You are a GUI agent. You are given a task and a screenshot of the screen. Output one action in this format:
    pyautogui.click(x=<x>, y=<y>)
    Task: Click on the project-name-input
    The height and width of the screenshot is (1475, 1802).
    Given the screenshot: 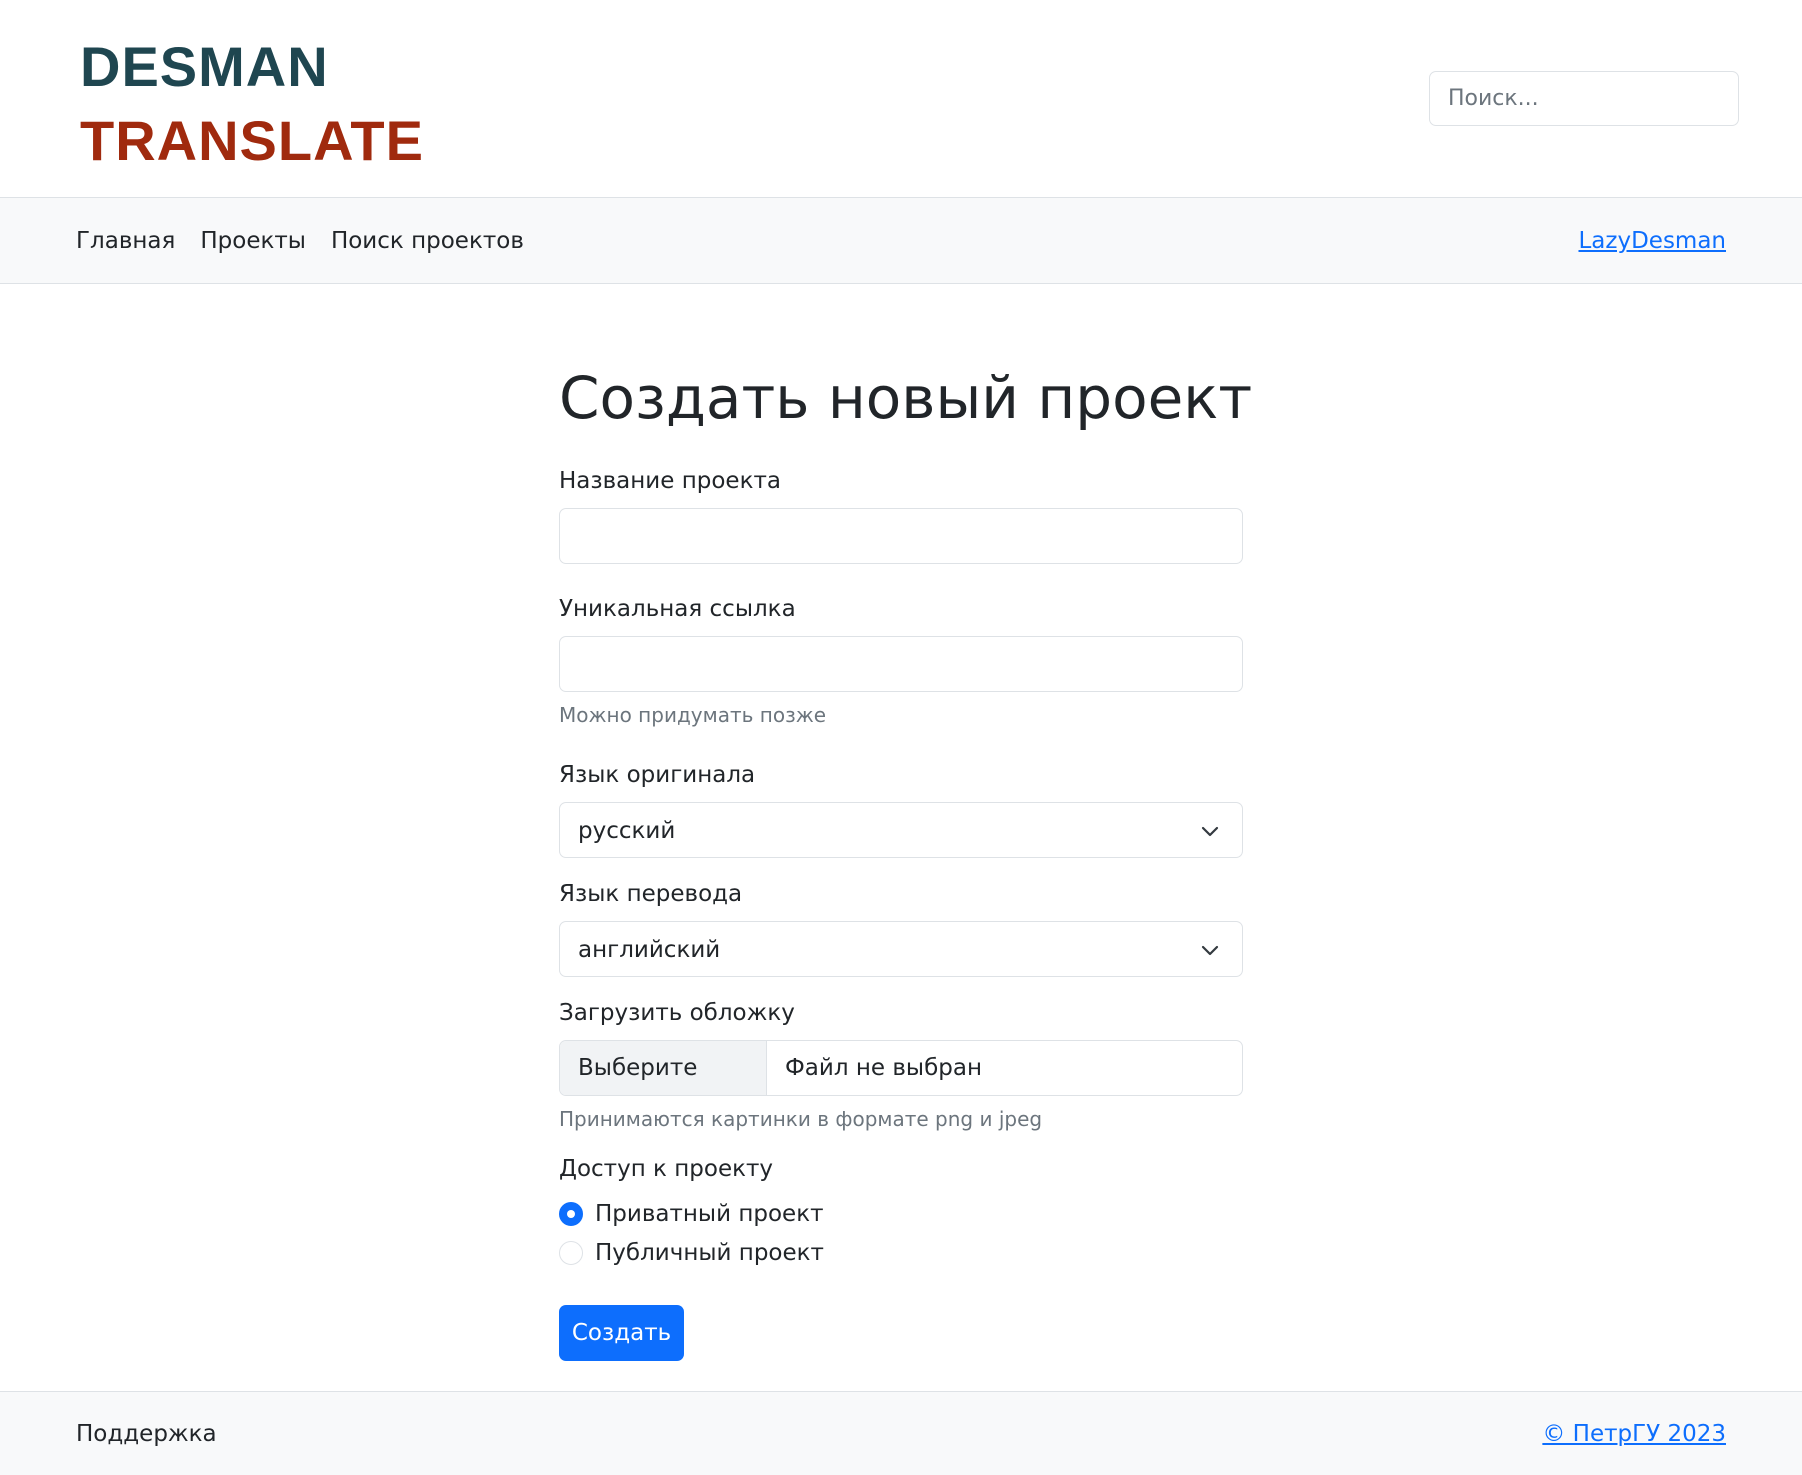 What is the action you would take?
    pyautogui.click(x=901, y=536)
    